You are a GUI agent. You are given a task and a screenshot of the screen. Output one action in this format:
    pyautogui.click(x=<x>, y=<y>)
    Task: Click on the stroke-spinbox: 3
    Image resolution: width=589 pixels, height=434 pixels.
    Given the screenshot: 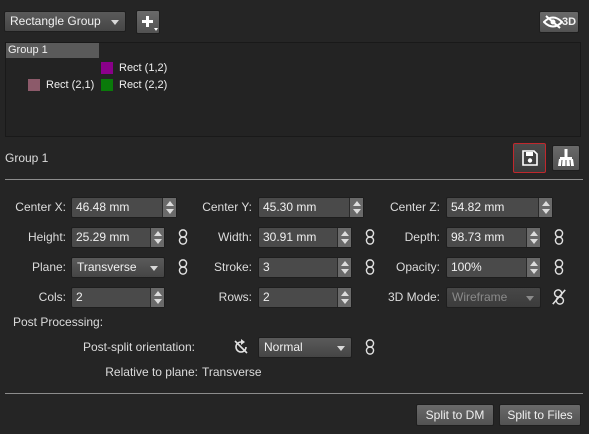 What is the action you would take?
    pyautogui.click(x=305, y=267)
    